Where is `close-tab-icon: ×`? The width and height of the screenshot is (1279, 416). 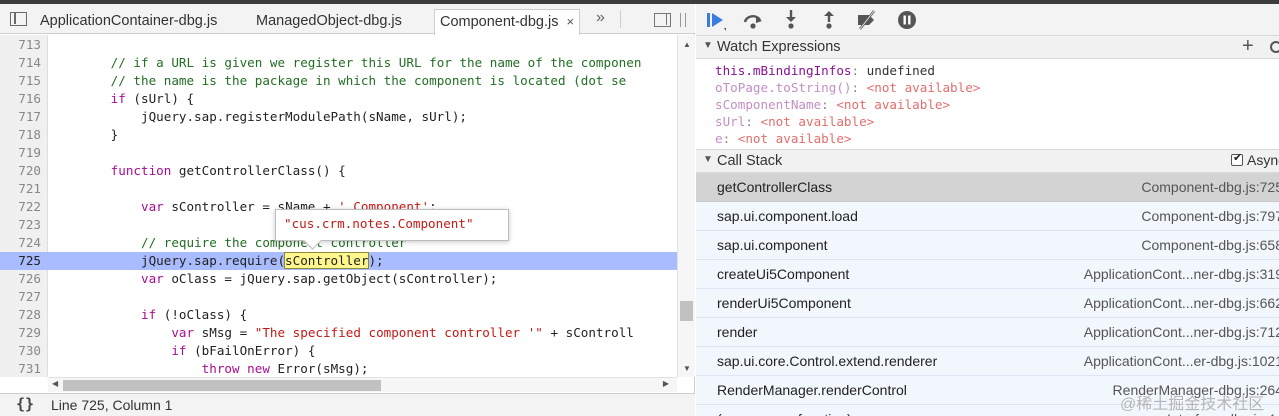
close-tab-icon: × is located at coordinates (571, 21).